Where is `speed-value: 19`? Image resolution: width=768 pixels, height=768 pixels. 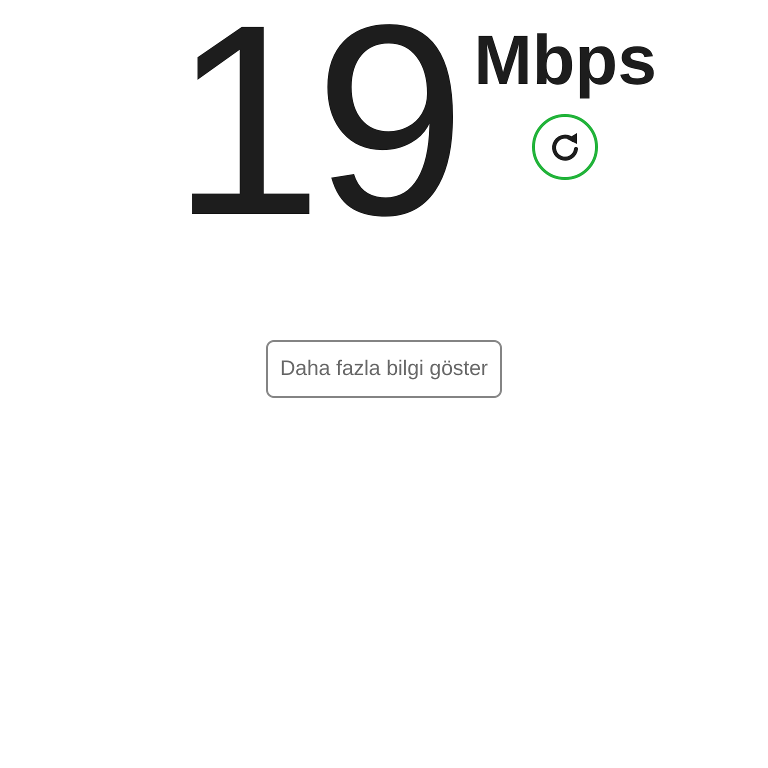
speed-value: 19 is located at coordinates (314, 120).